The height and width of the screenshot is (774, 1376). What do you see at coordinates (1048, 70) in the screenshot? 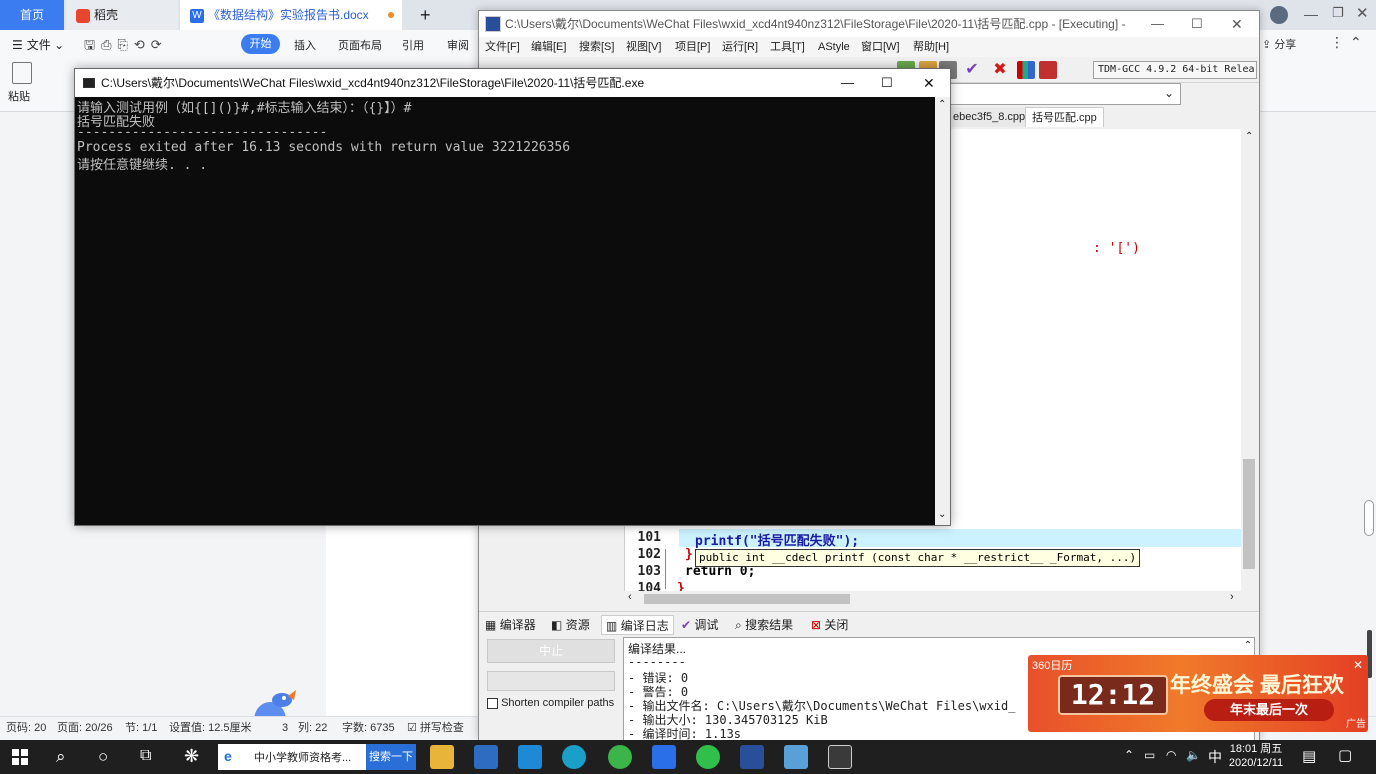
I see `profile-icon` at bounding box center [1048, 70].